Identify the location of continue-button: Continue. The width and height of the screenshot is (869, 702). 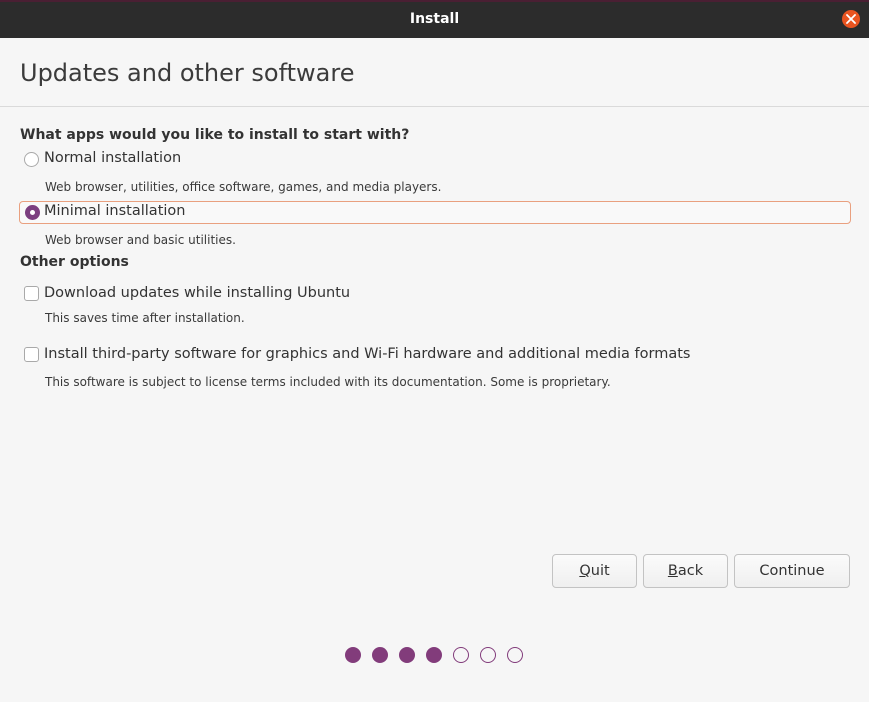
(792, 571).